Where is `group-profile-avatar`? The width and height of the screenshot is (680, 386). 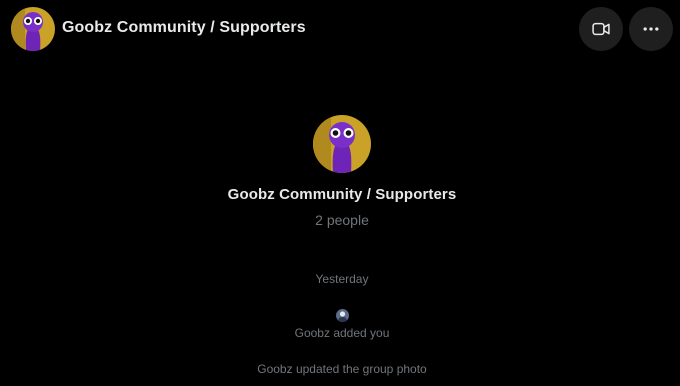 group-profile-avatar is located at coordinates (342, 144).